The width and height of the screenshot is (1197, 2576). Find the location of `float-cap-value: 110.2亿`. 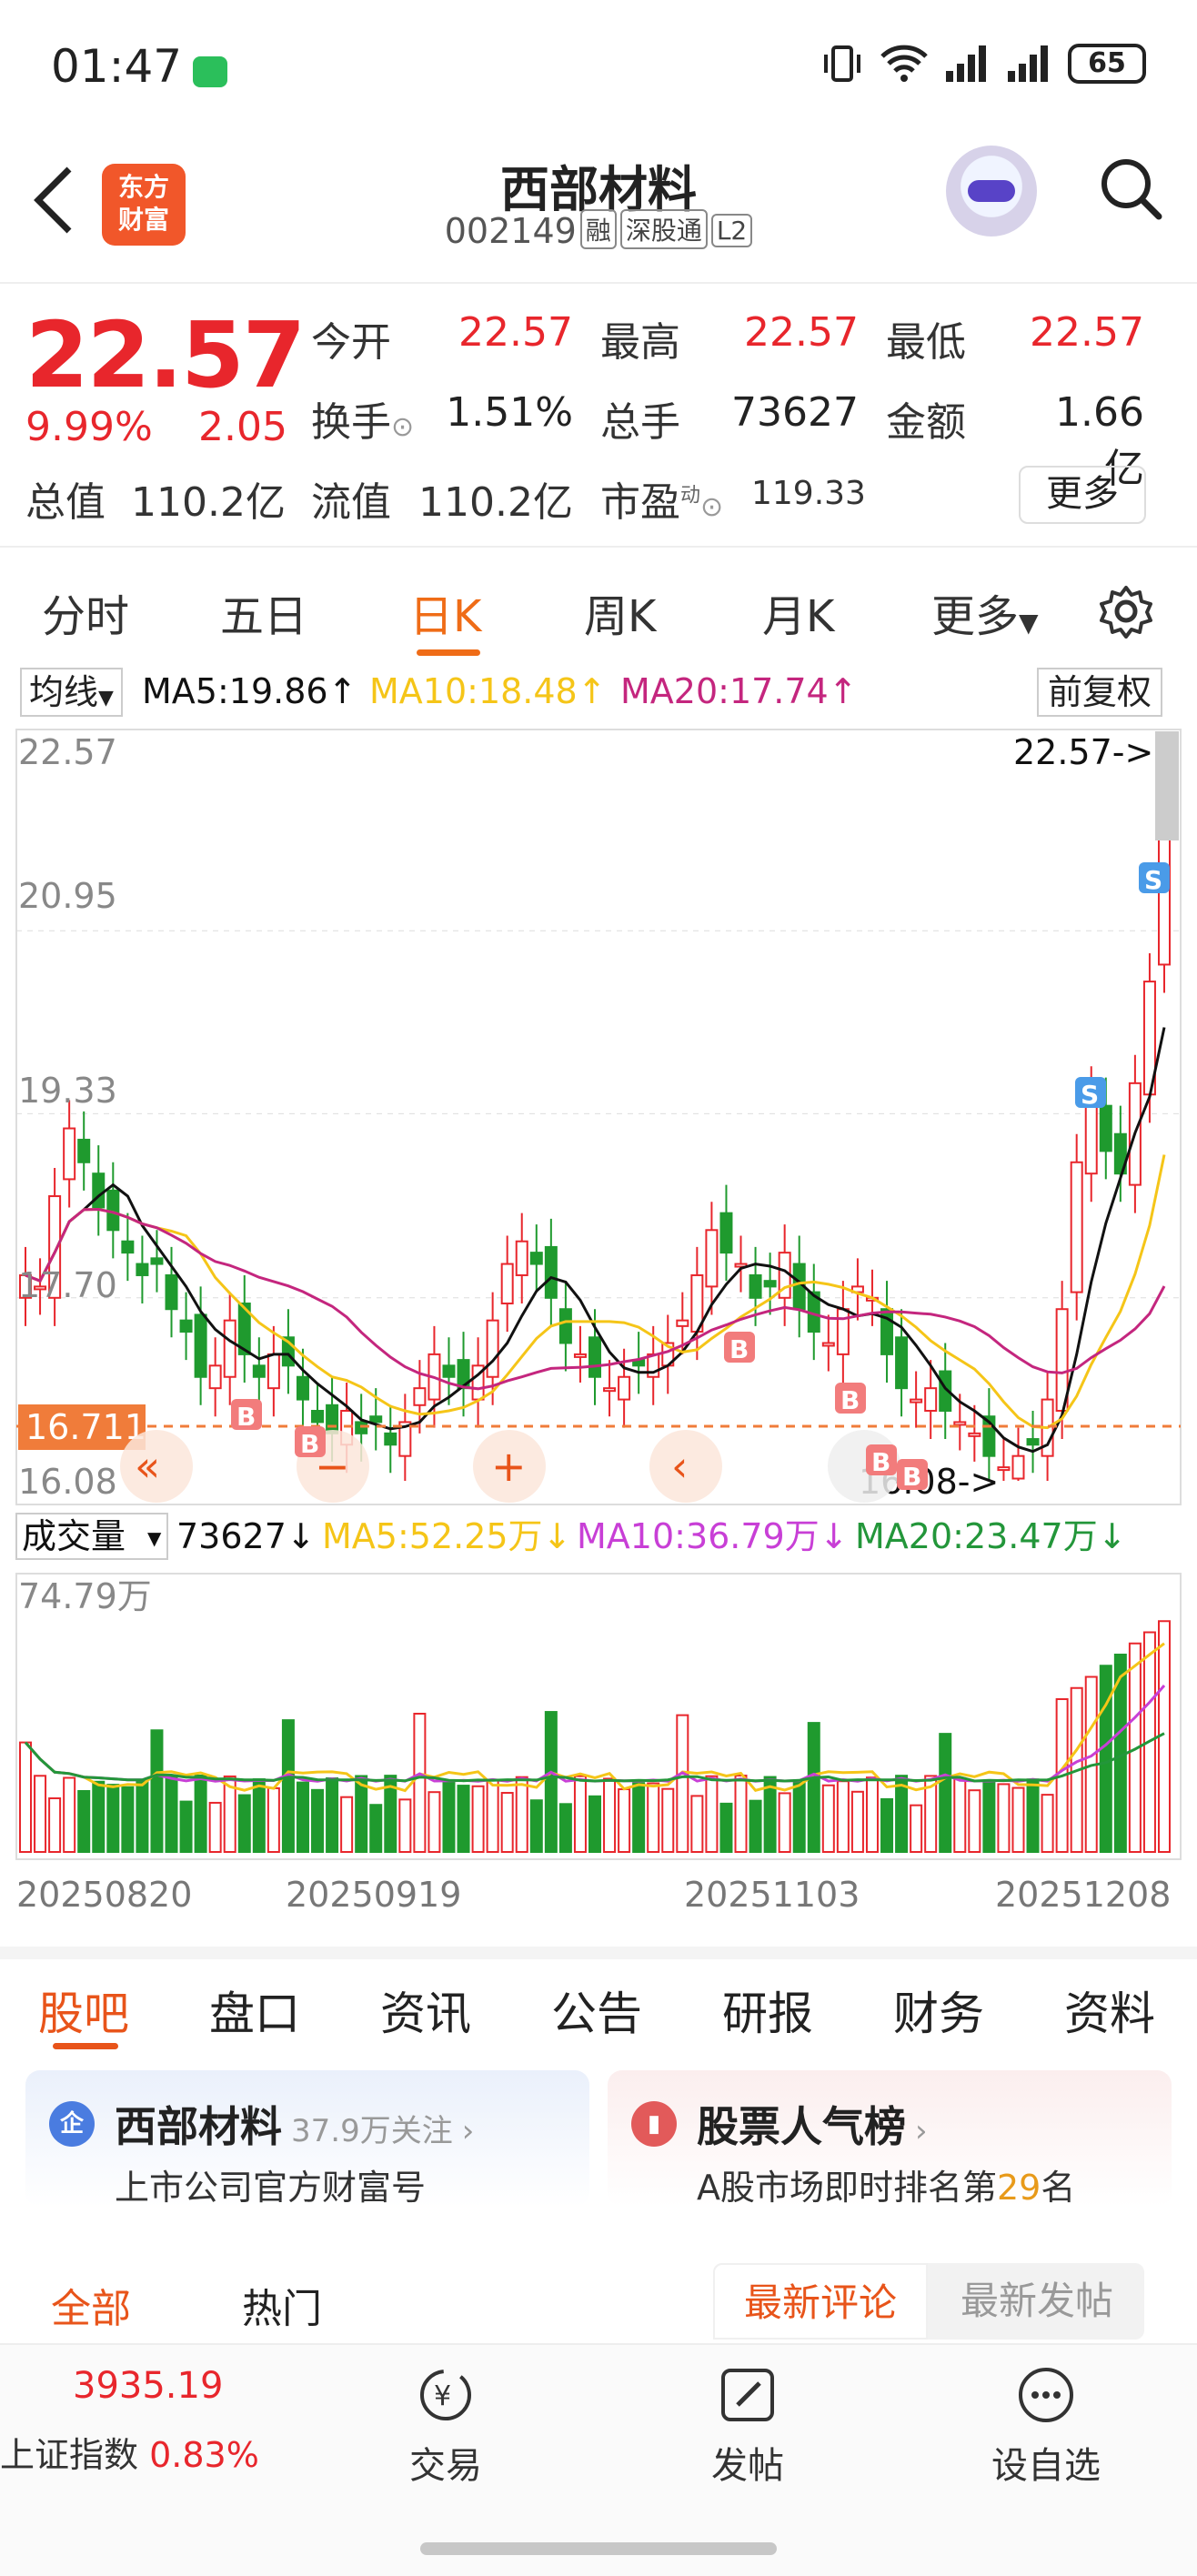

float-cap-value: 110.2亿 is located at coordinates (495, 502).